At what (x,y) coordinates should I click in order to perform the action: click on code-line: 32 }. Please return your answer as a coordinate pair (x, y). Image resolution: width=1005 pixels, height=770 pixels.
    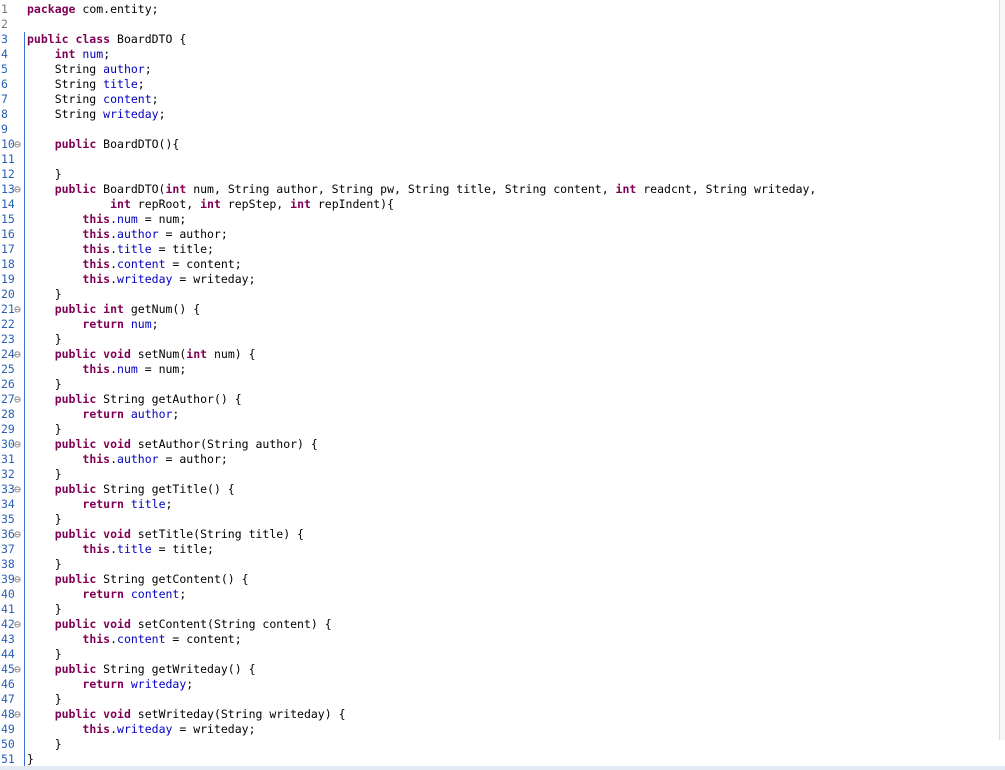
    Looking at the image, I should click on (500, 474).